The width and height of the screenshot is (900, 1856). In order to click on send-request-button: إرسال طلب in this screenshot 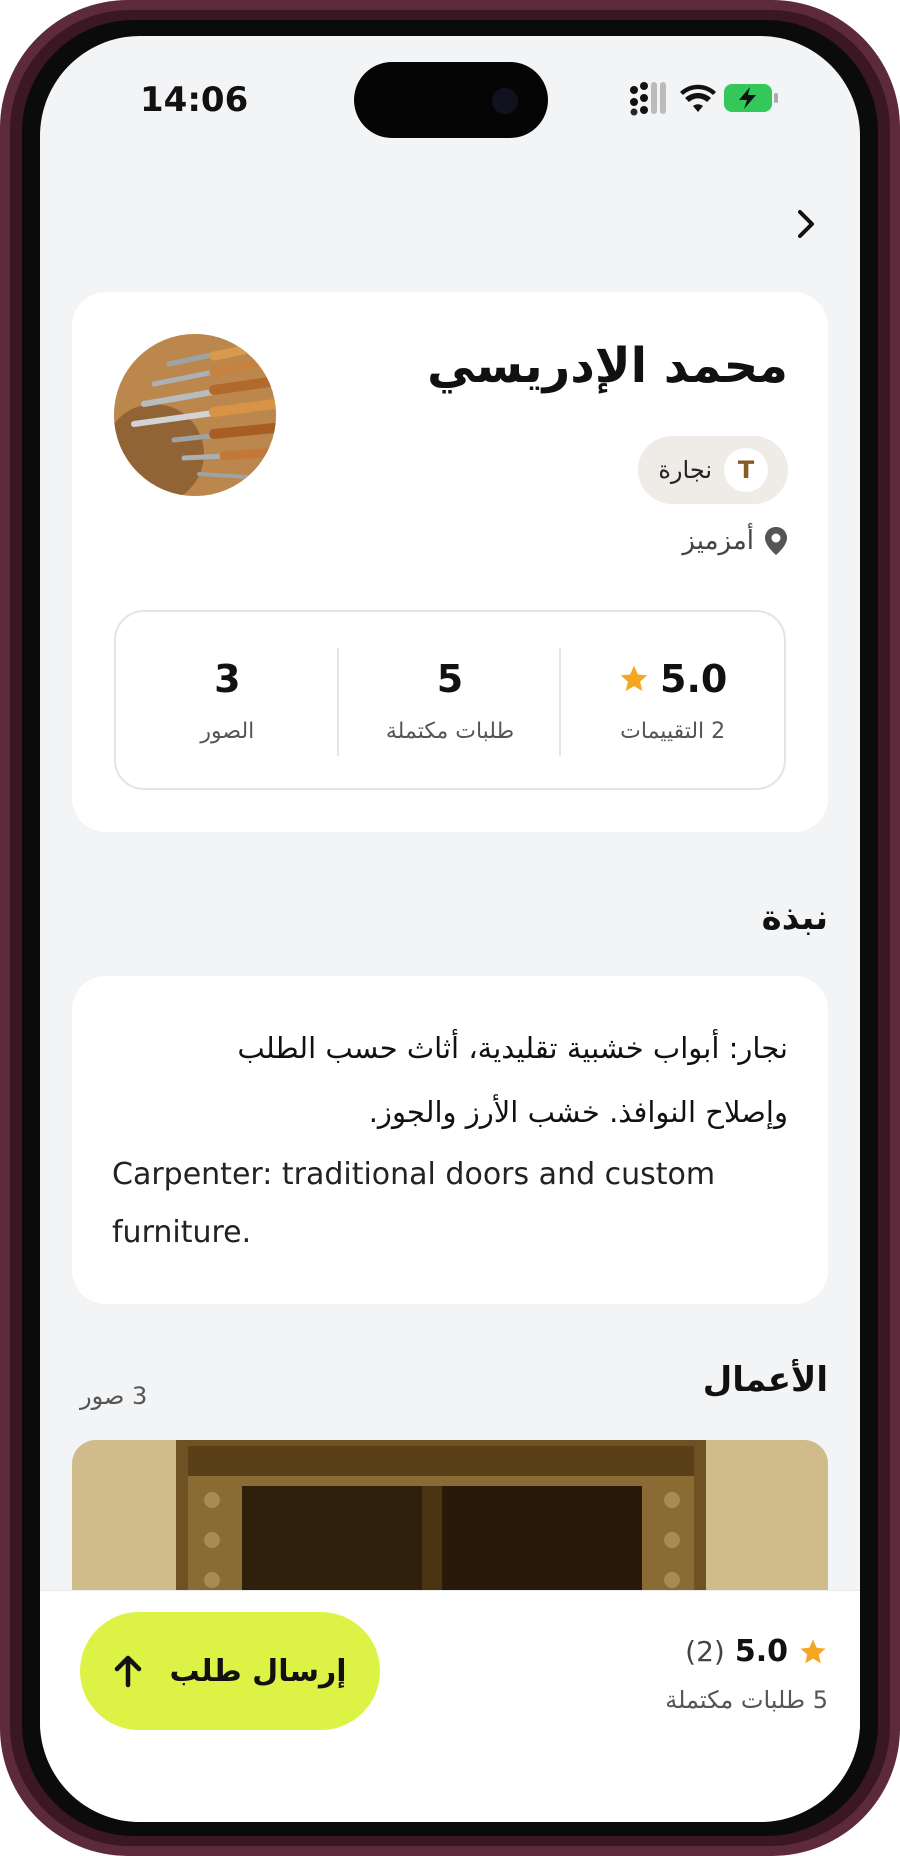, I will do `click(230, 1671)`.